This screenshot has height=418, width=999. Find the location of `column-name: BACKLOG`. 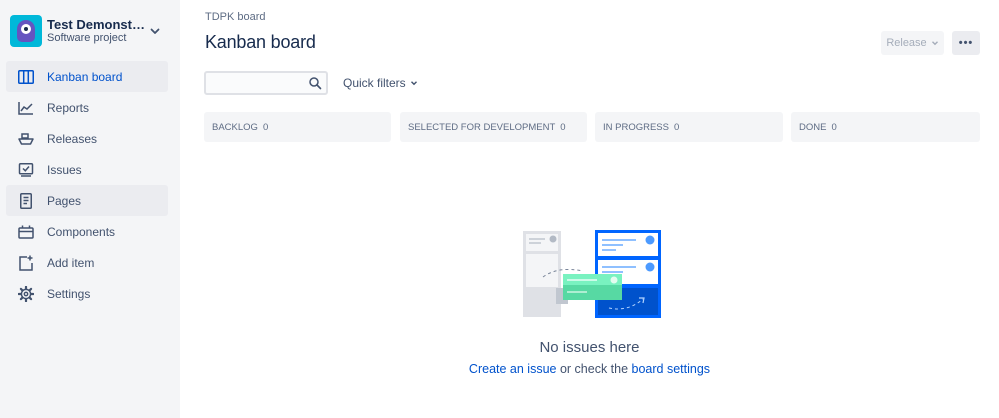

column-name: BACKLOG is located at coordinates (235, 127).